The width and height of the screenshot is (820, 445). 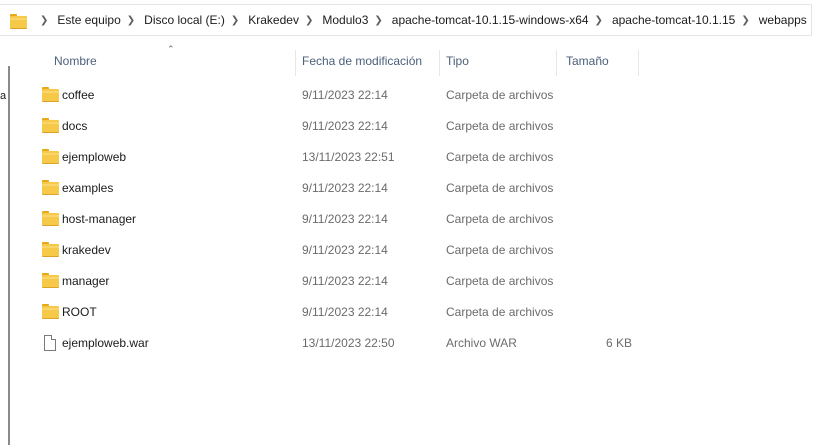 I want to click on file-name: docs, so click(x=74, y=126).